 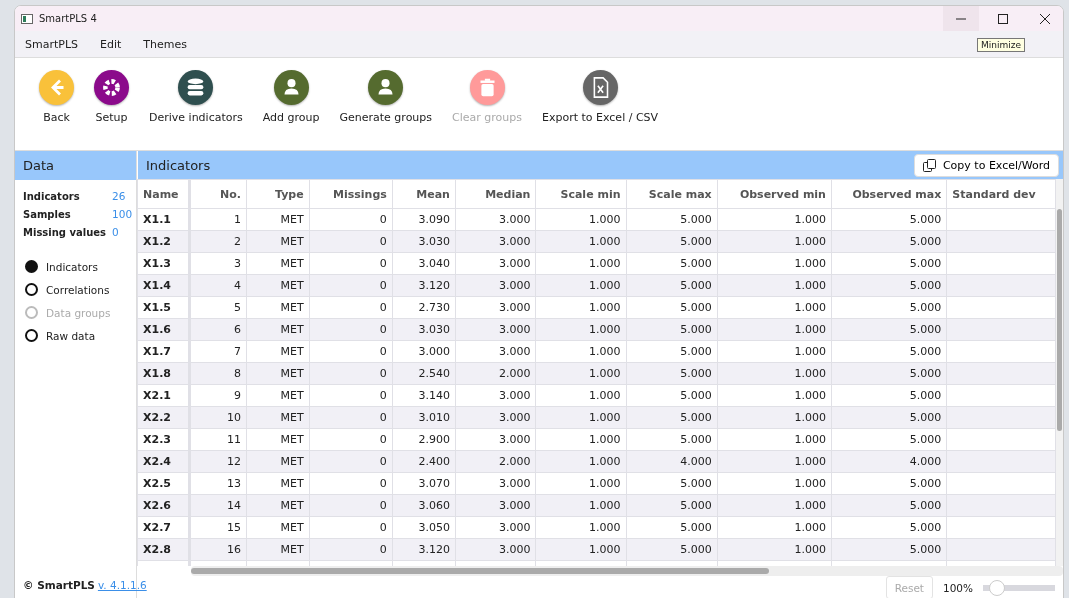 What do you see at coordinates (75, 165) in the screenshot?
I see `sidebar-header: Data` at bounding box center [75, 165].